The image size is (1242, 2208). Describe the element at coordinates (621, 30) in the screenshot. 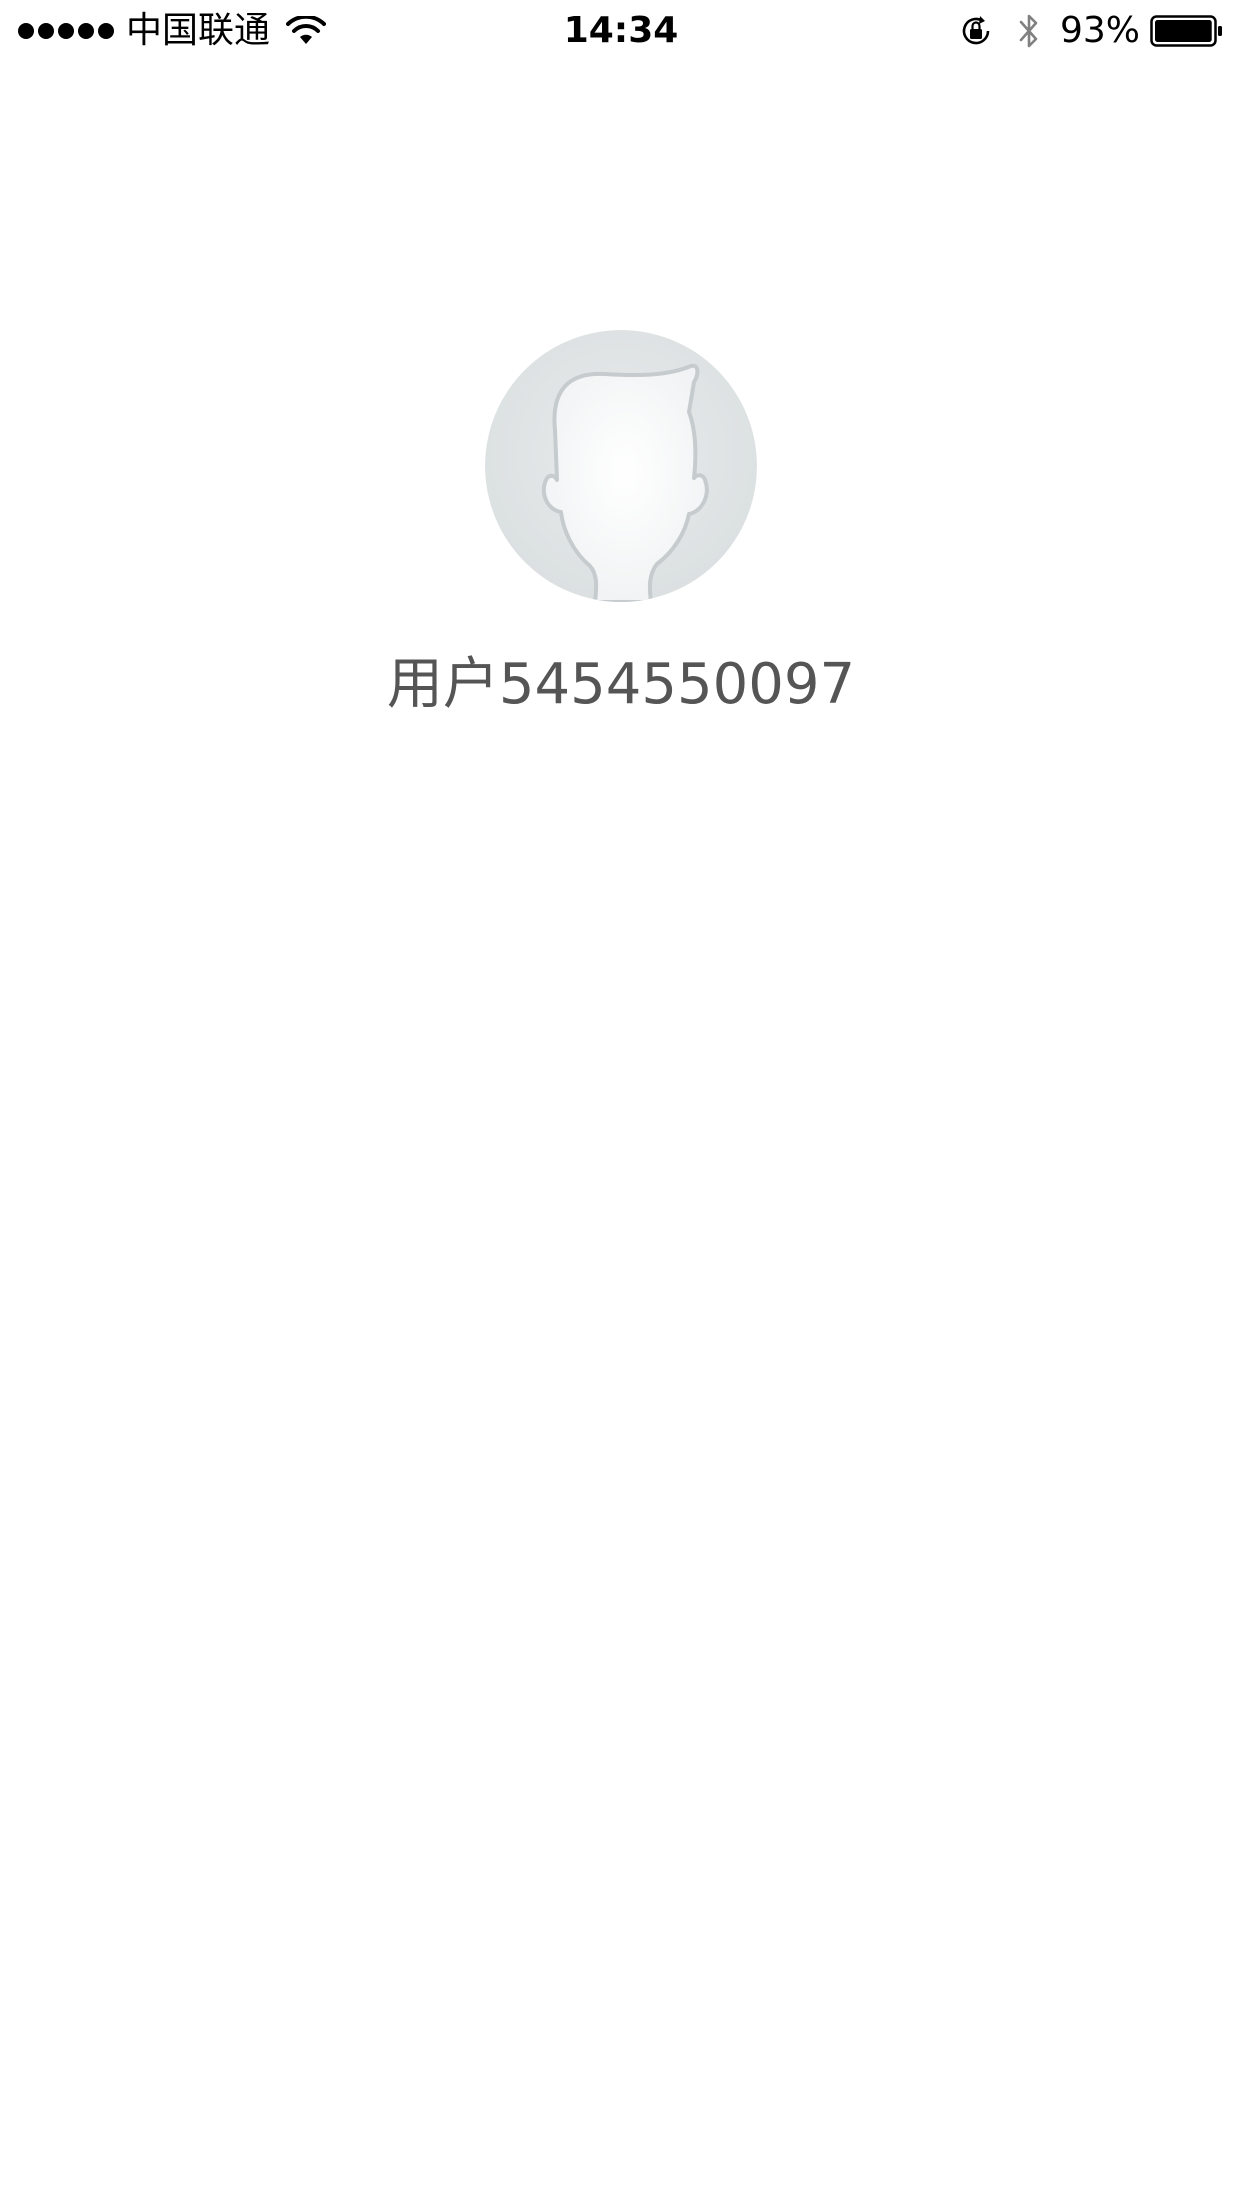

I see `status-bar: 中国联通 14:34 93%` at that location.